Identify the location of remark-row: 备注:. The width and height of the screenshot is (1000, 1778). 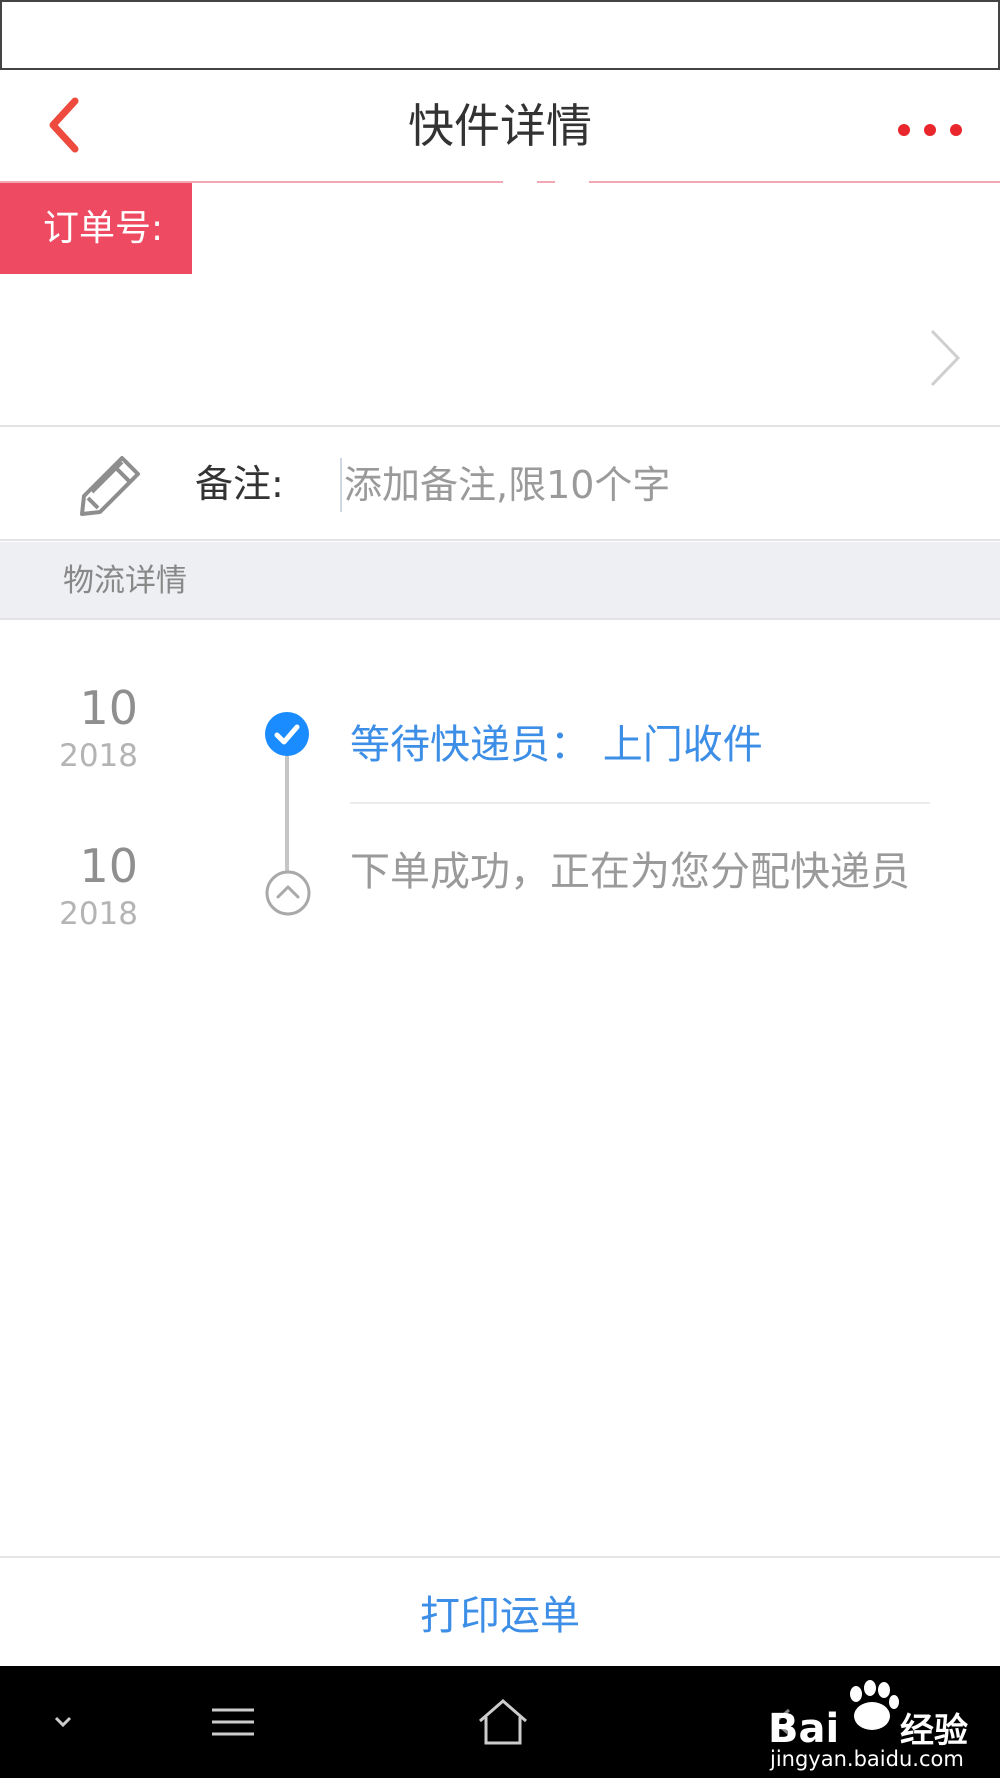
(500, 484).